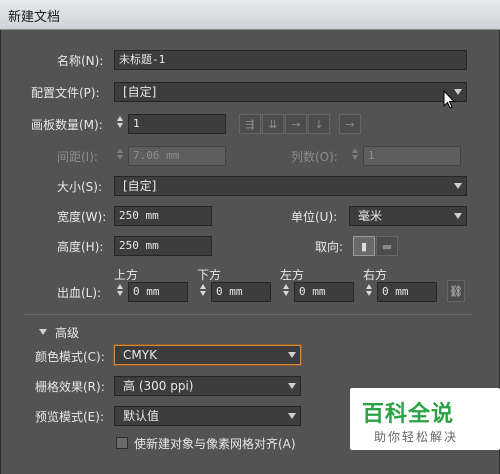 The width and height of the screenshot is (500, 474). I want to click on width-input: 250 mm, so click(163, 216).